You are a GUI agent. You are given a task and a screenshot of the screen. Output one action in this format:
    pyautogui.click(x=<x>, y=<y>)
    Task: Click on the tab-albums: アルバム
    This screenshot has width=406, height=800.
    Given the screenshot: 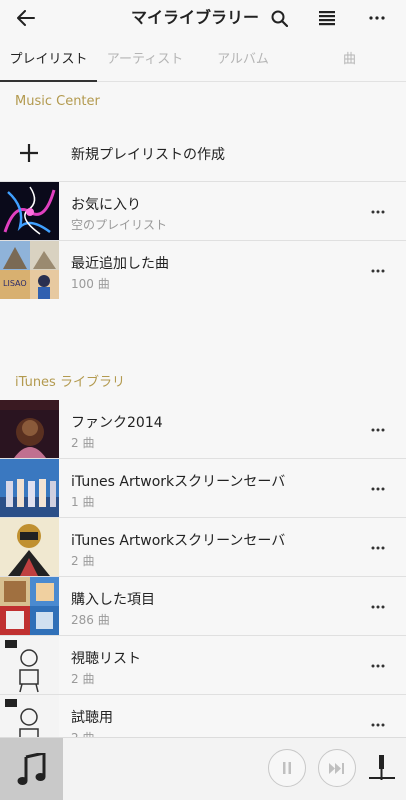 What is the action you would take?
    pyautogui.click(x=243, y=59)
    